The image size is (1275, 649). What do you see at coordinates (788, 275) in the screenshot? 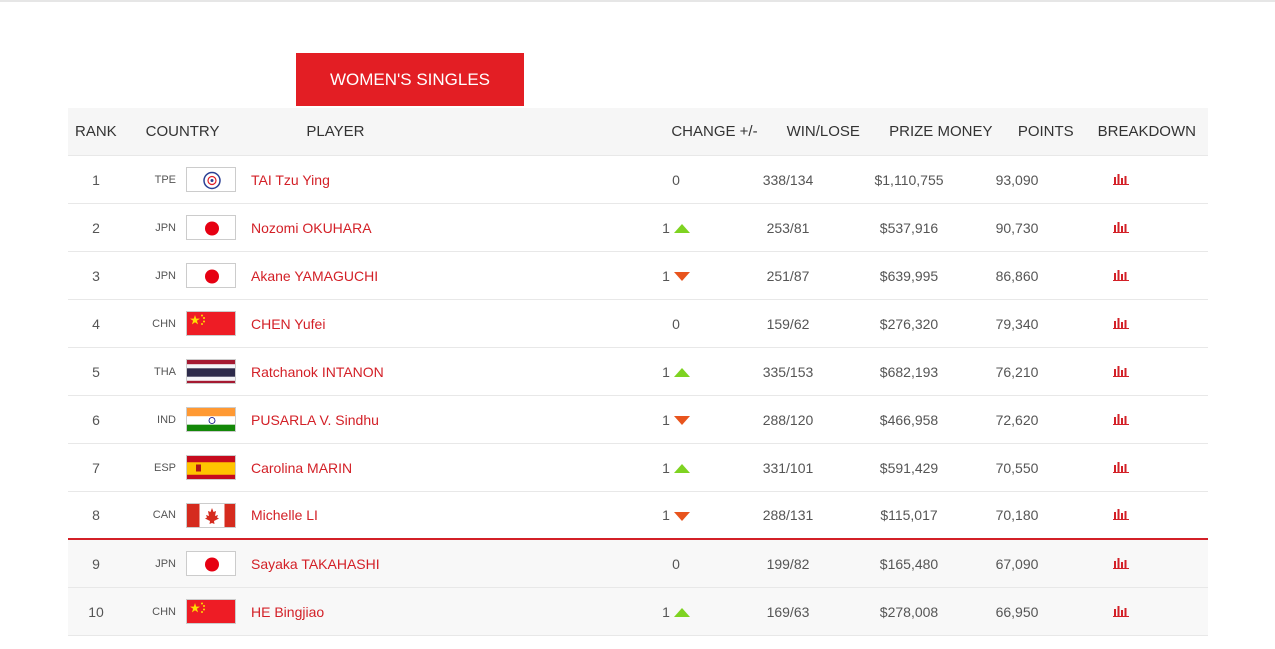
I see `win-lose-cell: 251/87` at bounding box center [788, 275].